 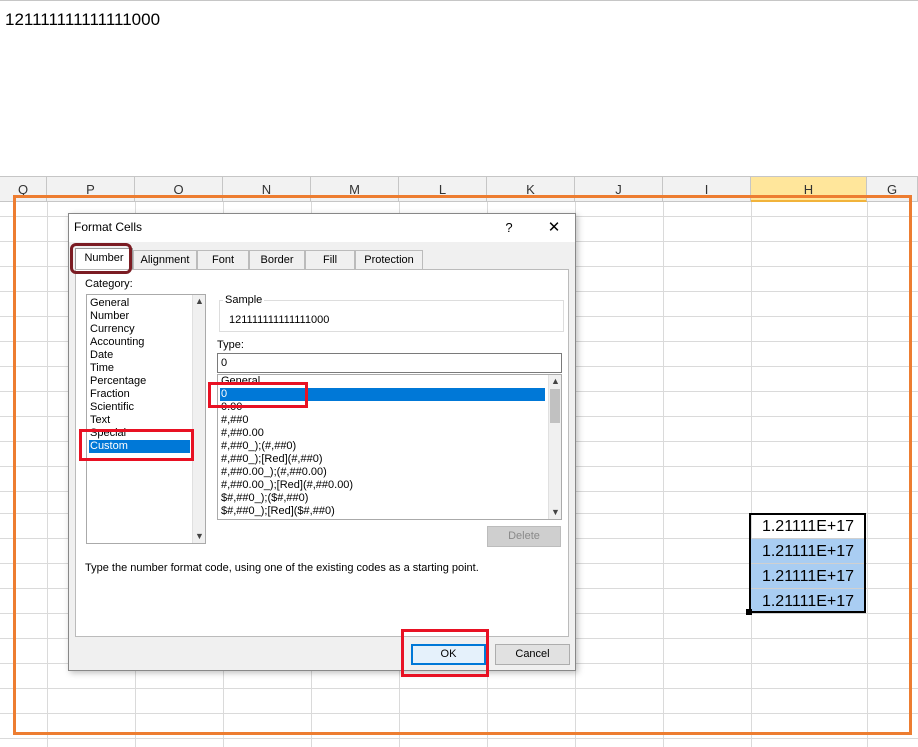 I want to click on category-item-date: Date, so click(x=139, y=355).